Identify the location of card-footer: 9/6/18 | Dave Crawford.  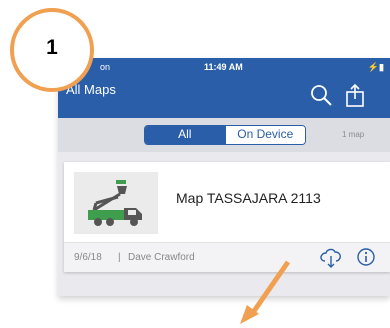
(227, 257).